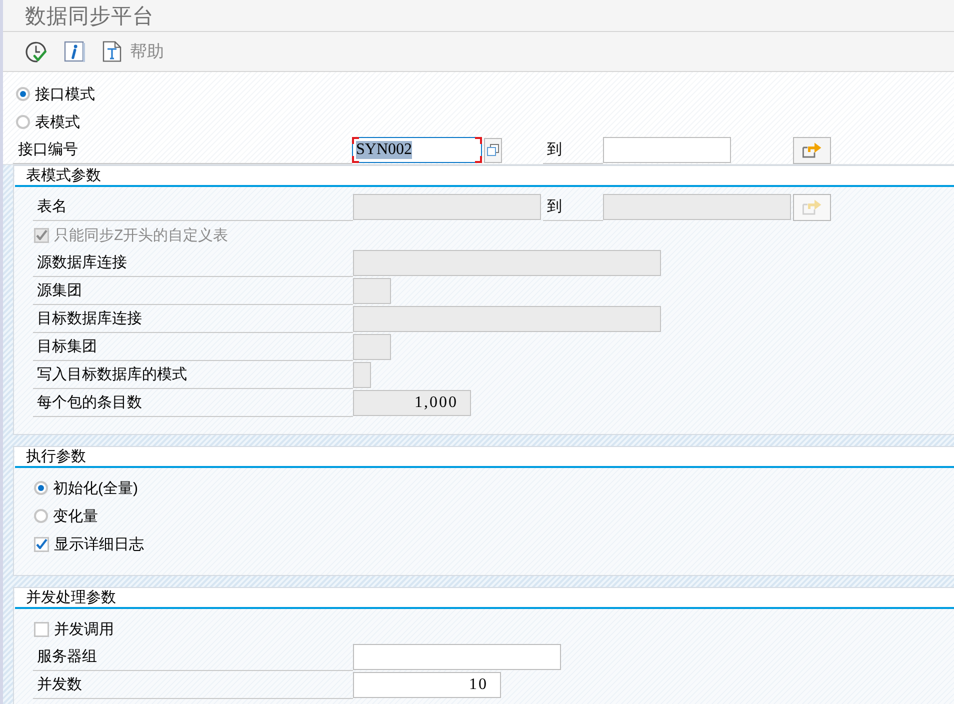 Image resolution: width=954 pixels, height=704 pixels. Describe the element at coordinates (63, 175) in the screenshot. I see `section-title: 表模式参数` at that location.